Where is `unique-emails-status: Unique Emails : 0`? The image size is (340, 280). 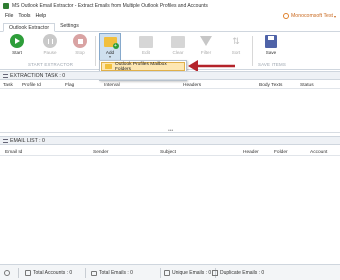 unique-emails-status: Unique Emails : 0 is located at coordinates (187, 273).